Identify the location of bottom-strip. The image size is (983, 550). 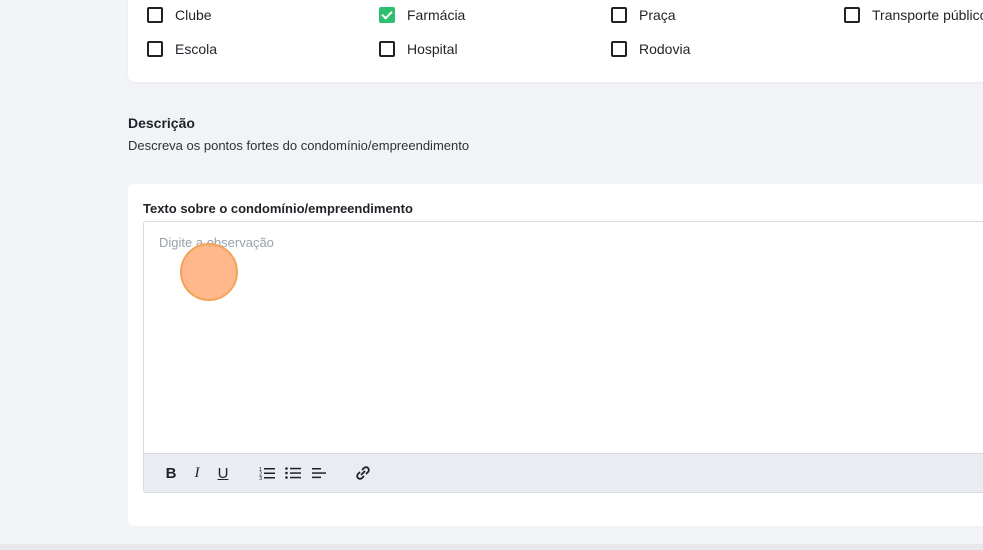
(491, 547).